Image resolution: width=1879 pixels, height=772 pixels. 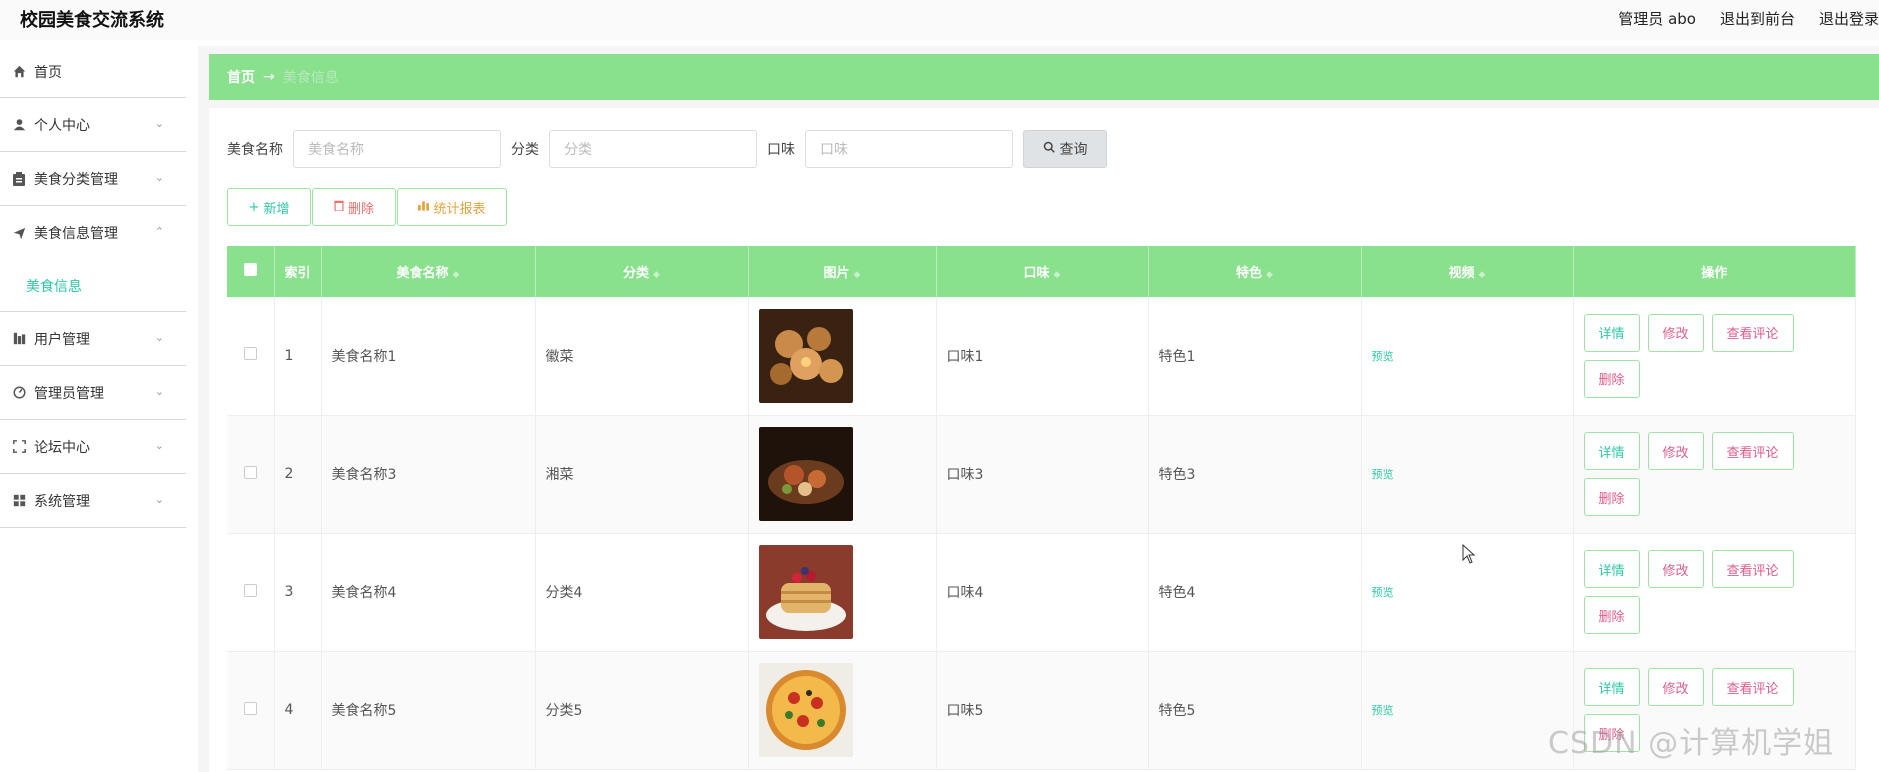 I want to click on sidebar-item-system: 系统管理 ⌄, so click(x=93, y=501).